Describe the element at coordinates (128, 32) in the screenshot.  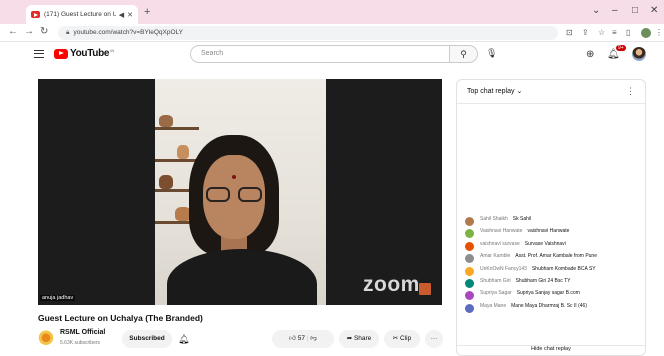
I see `url-text: youtube.com/watch?v=BYleQqXpOLY` at that location.